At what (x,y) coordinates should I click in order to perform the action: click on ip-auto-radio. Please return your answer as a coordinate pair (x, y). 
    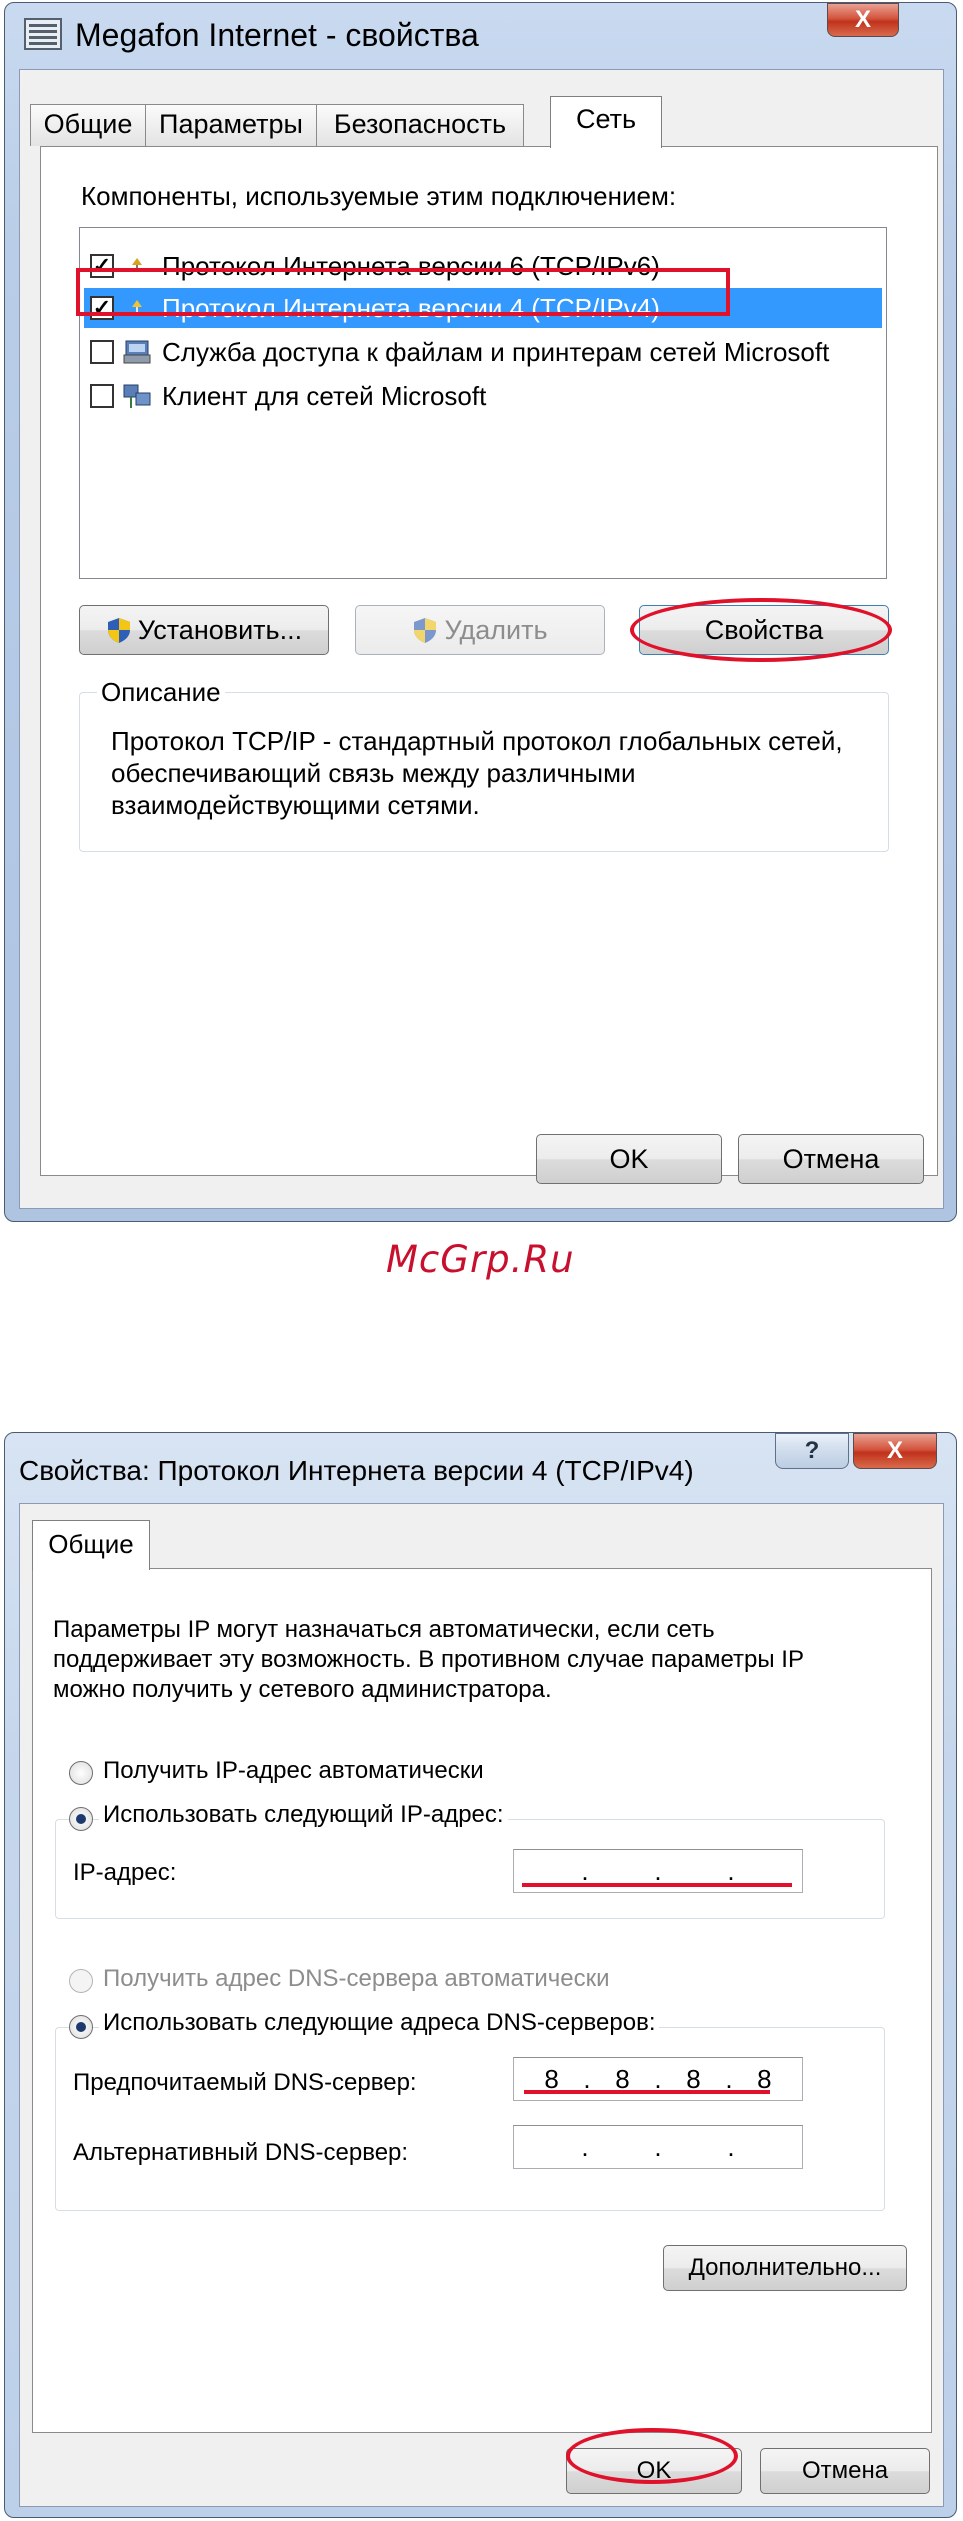
    Looking at the image, I should click on (81, 1773).